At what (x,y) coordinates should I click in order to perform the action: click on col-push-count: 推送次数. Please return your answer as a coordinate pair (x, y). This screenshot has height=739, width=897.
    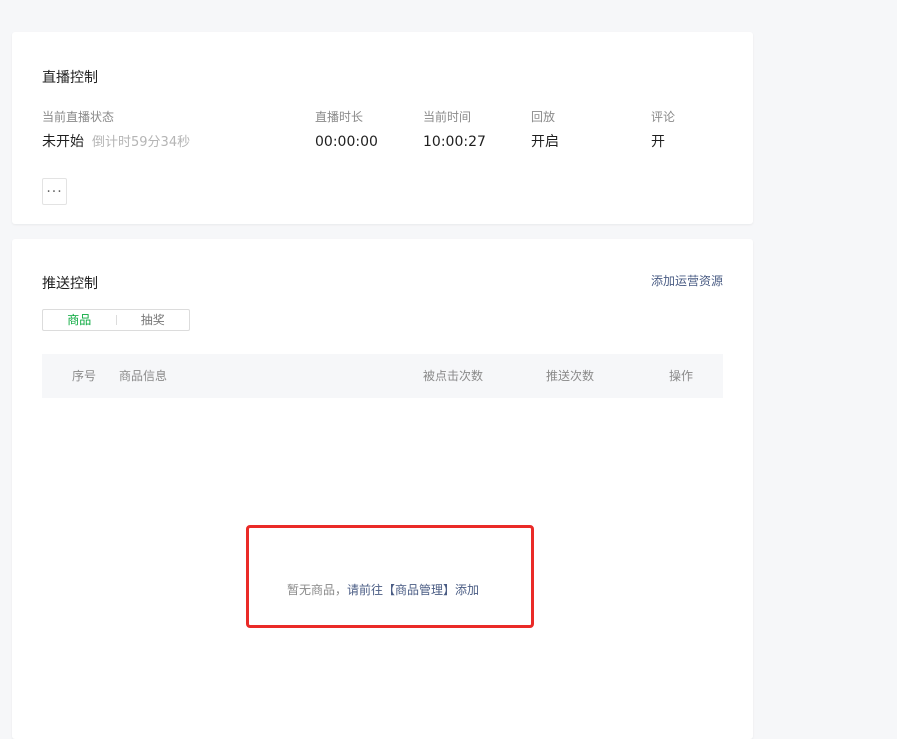
    Looking at the image, I should click on (570, 376).